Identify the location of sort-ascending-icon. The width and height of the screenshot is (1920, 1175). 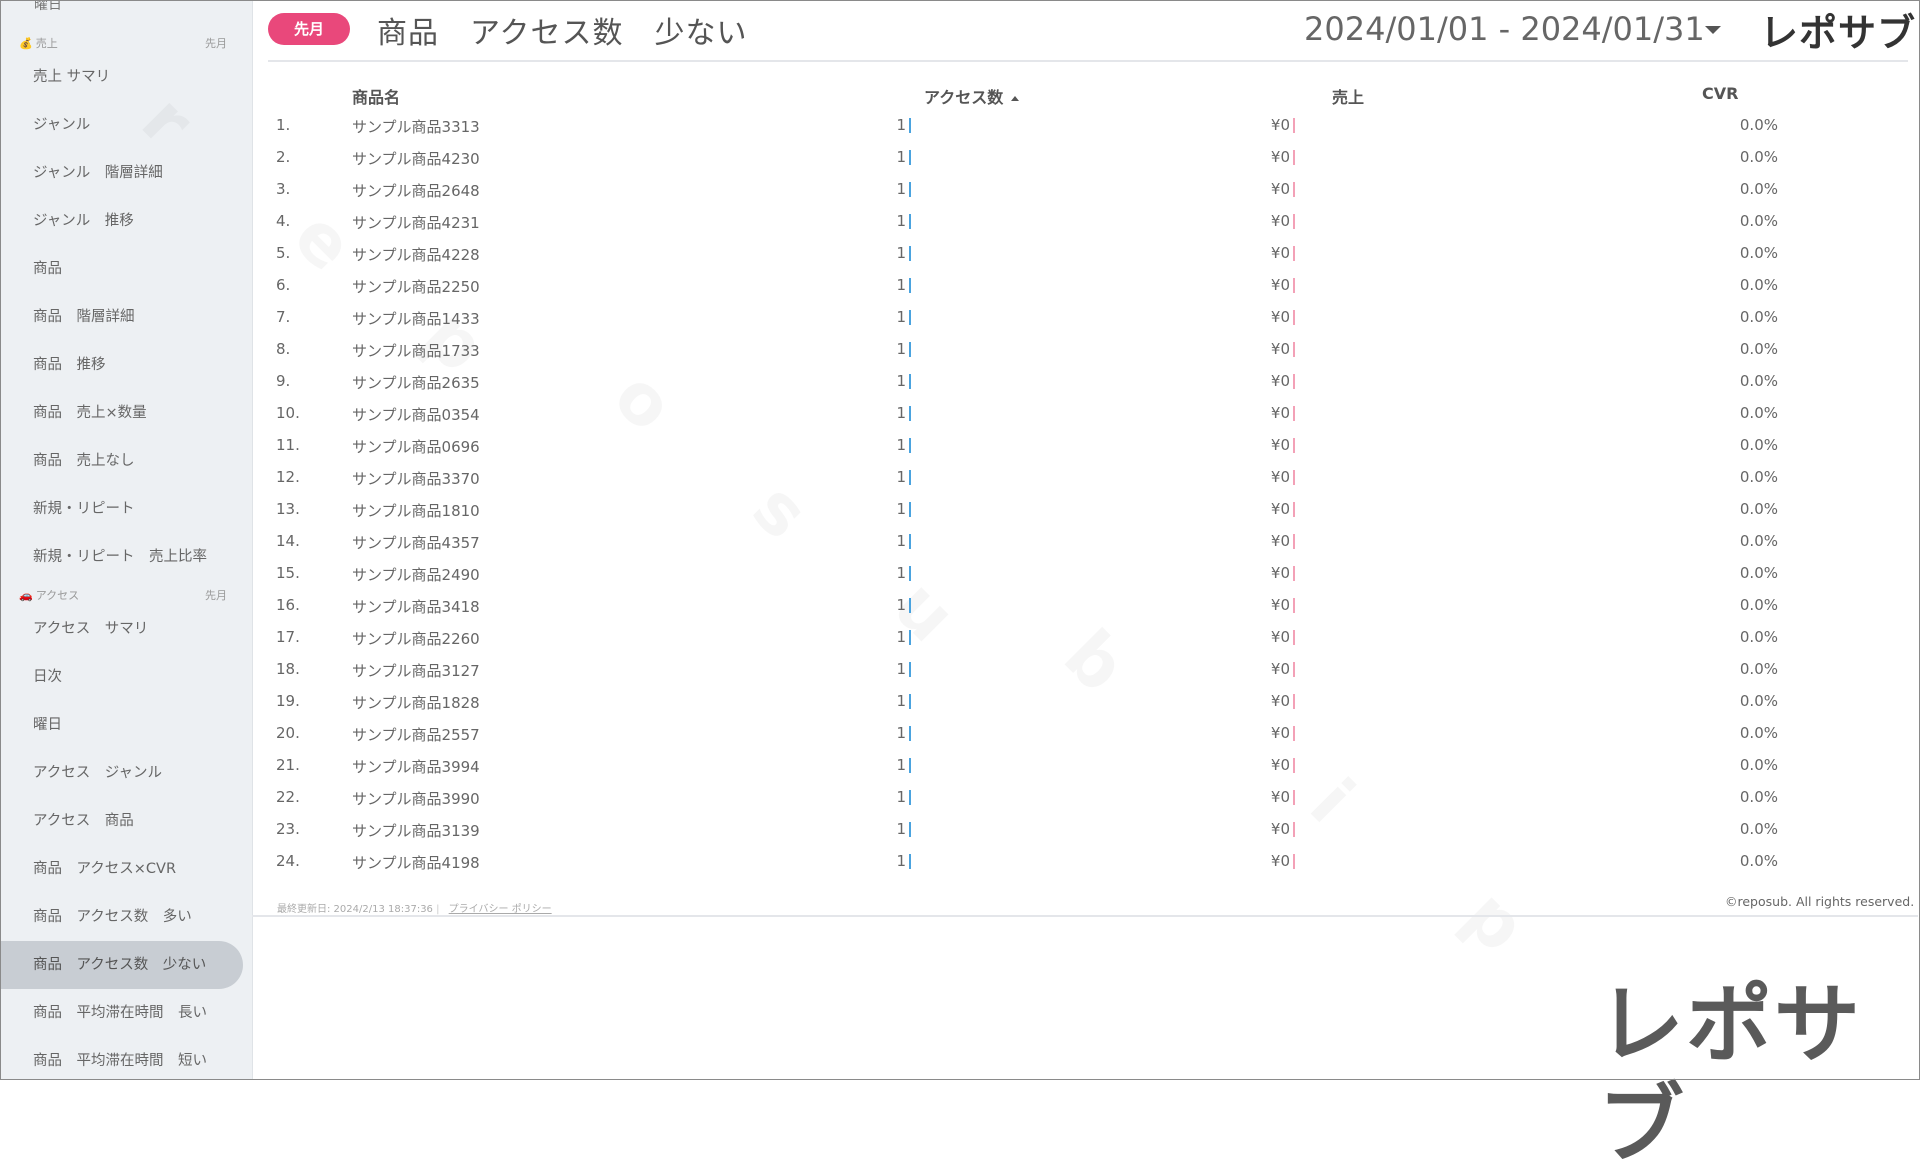
(1015, 98).